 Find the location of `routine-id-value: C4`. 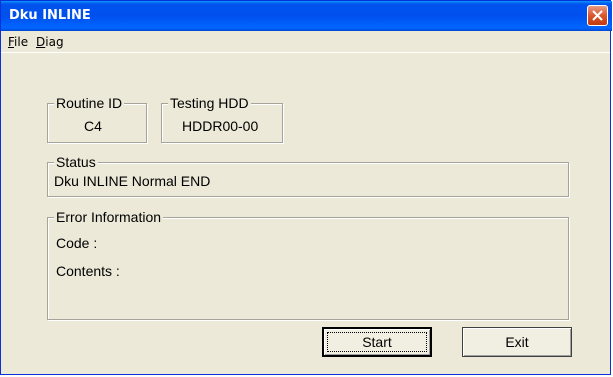

routine-id-value: C4 is located at coordinates (93, 126).